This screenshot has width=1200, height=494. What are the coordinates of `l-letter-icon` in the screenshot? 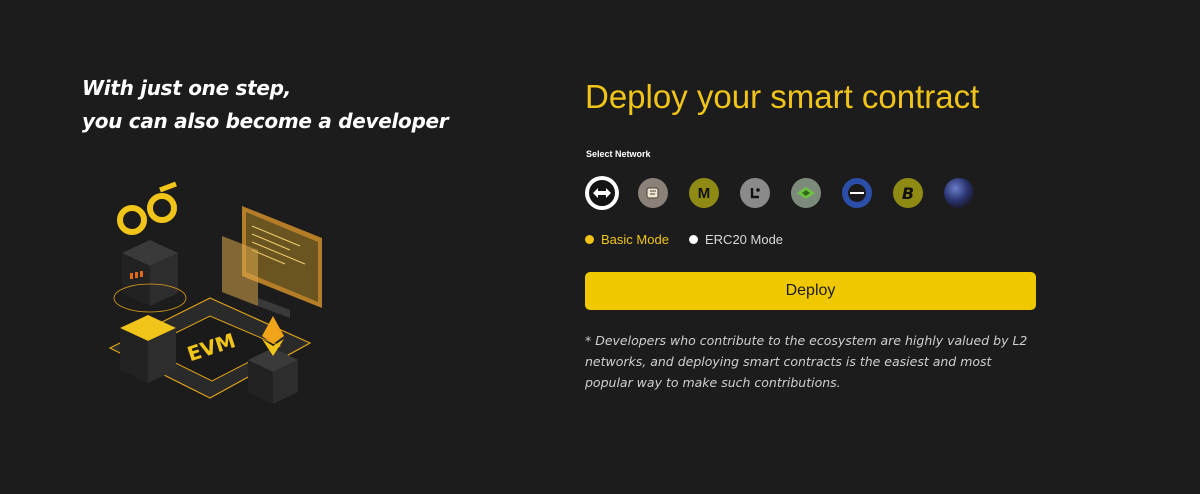 It's located at (755, 193).